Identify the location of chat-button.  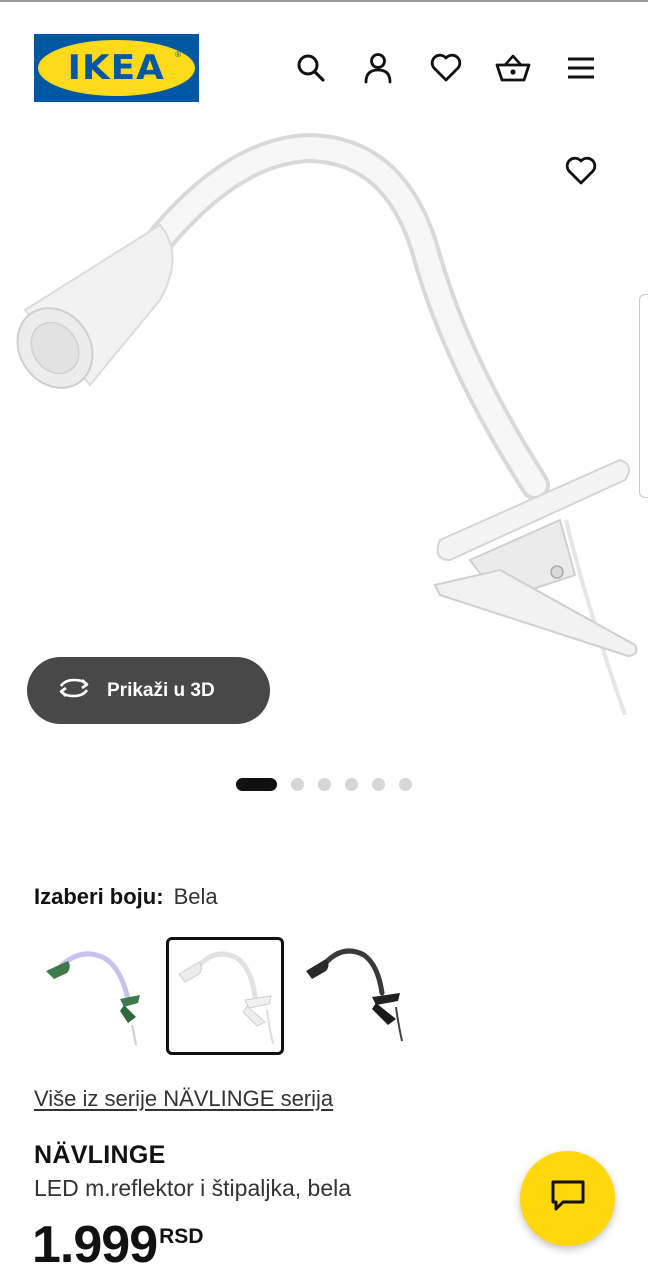
(567, 1198).